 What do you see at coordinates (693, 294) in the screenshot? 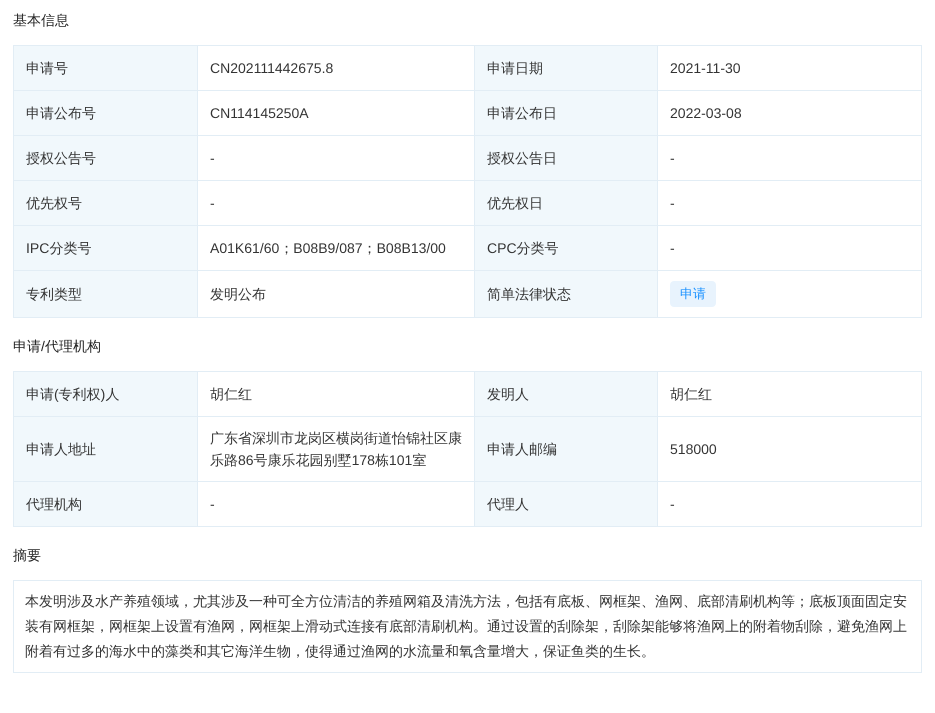
I see `status-tag: 申请` at bounding box center [693, 294].